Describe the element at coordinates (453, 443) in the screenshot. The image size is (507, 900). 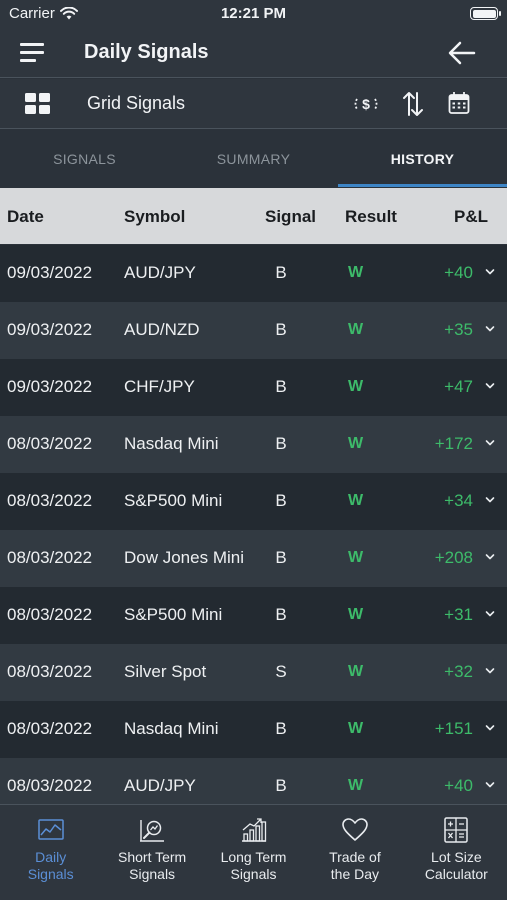
I see `cell-pnl: +172` at that location.